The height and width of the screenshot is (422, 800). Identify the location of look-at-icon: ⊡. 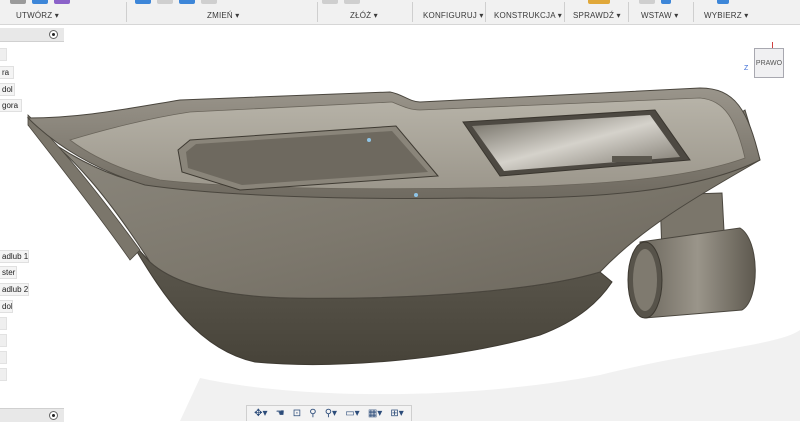
(297, 414).